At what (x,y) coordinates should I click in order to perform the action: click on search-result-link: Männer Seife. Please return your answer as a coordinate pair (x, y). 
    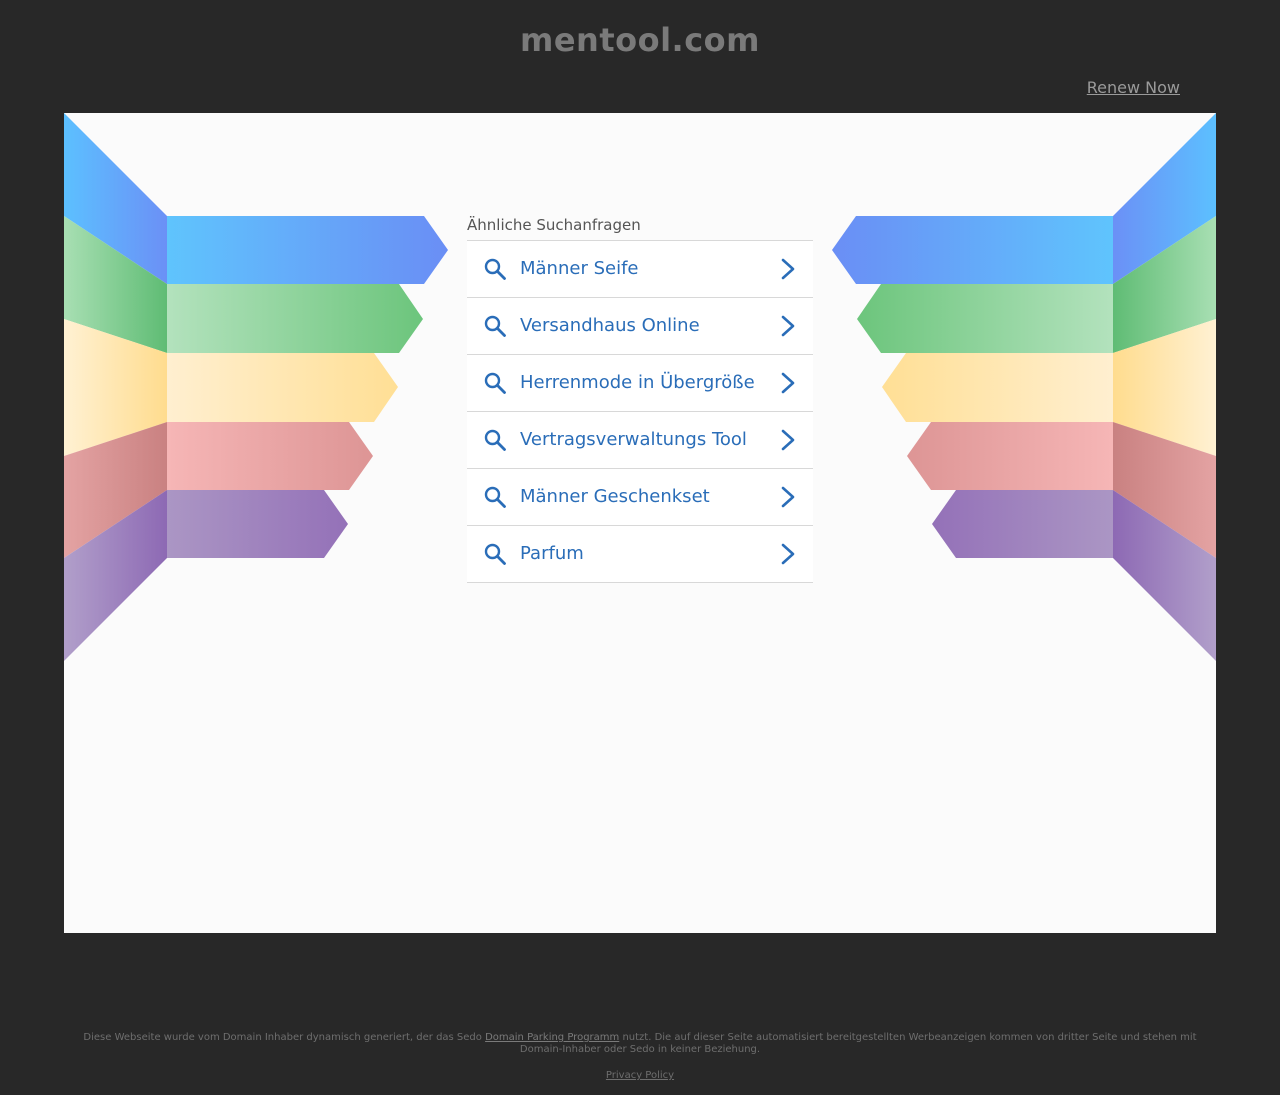
    Looking at the image, I should click on (640, 269).